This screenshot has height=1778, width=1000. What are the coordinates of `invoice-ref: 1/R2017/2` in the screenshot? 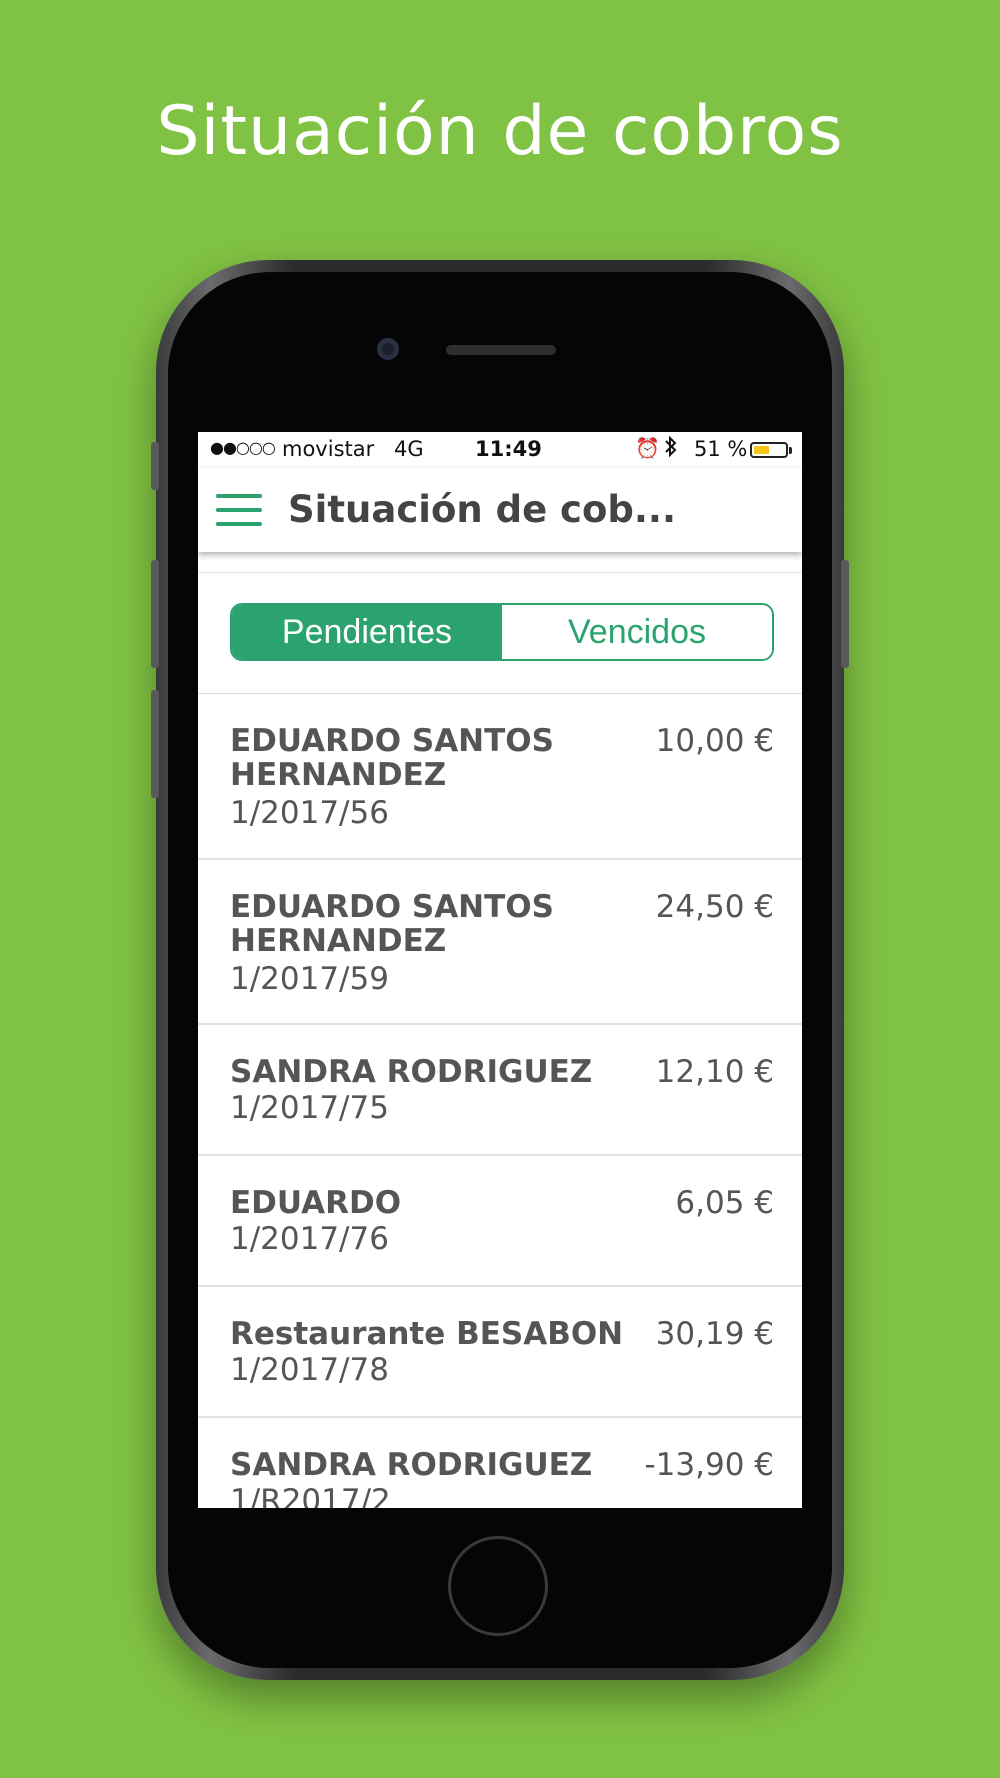 It's located at (310, 1495).